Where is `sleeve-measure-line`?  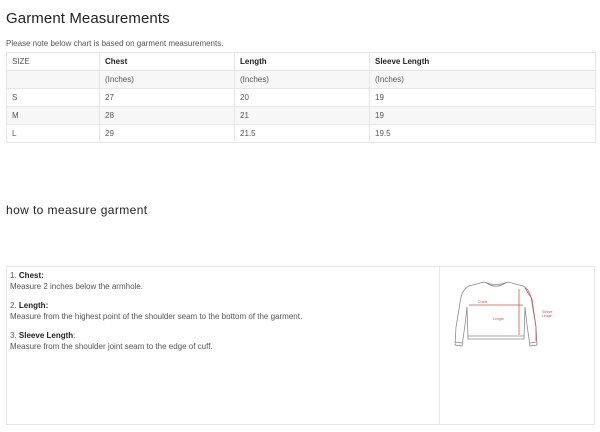
sleeve-measure-line is located at coordinates (530, 314).